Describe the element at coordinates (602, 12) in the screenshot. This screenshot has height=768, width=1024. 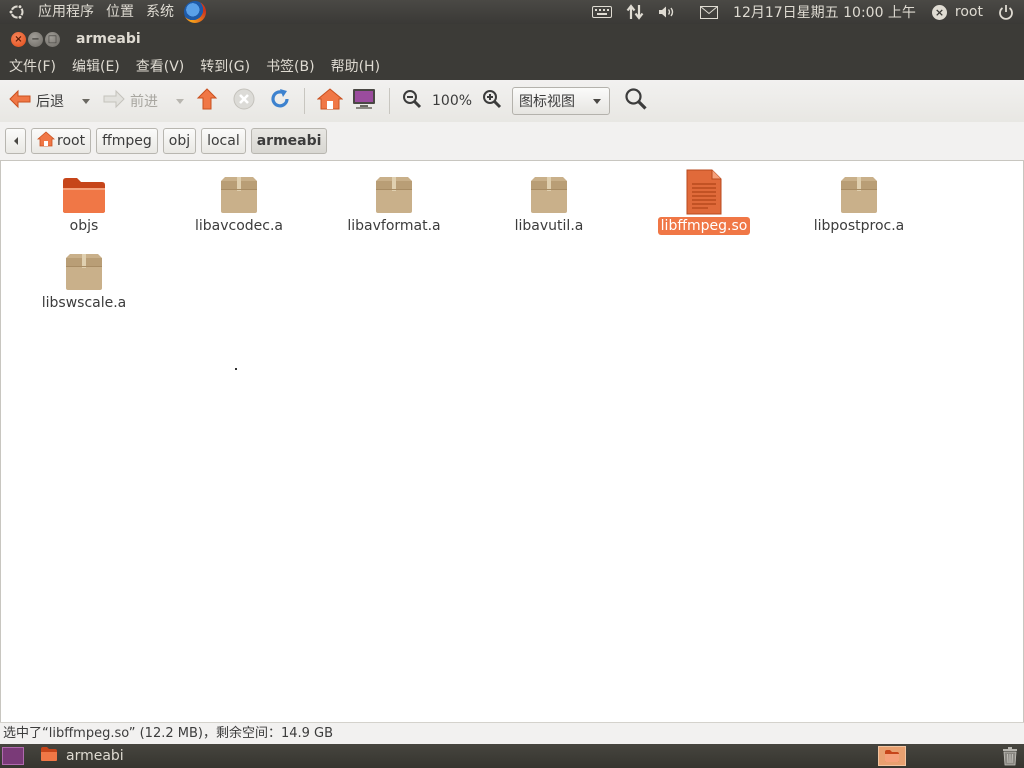
I see `keyboard-icon` at that location.